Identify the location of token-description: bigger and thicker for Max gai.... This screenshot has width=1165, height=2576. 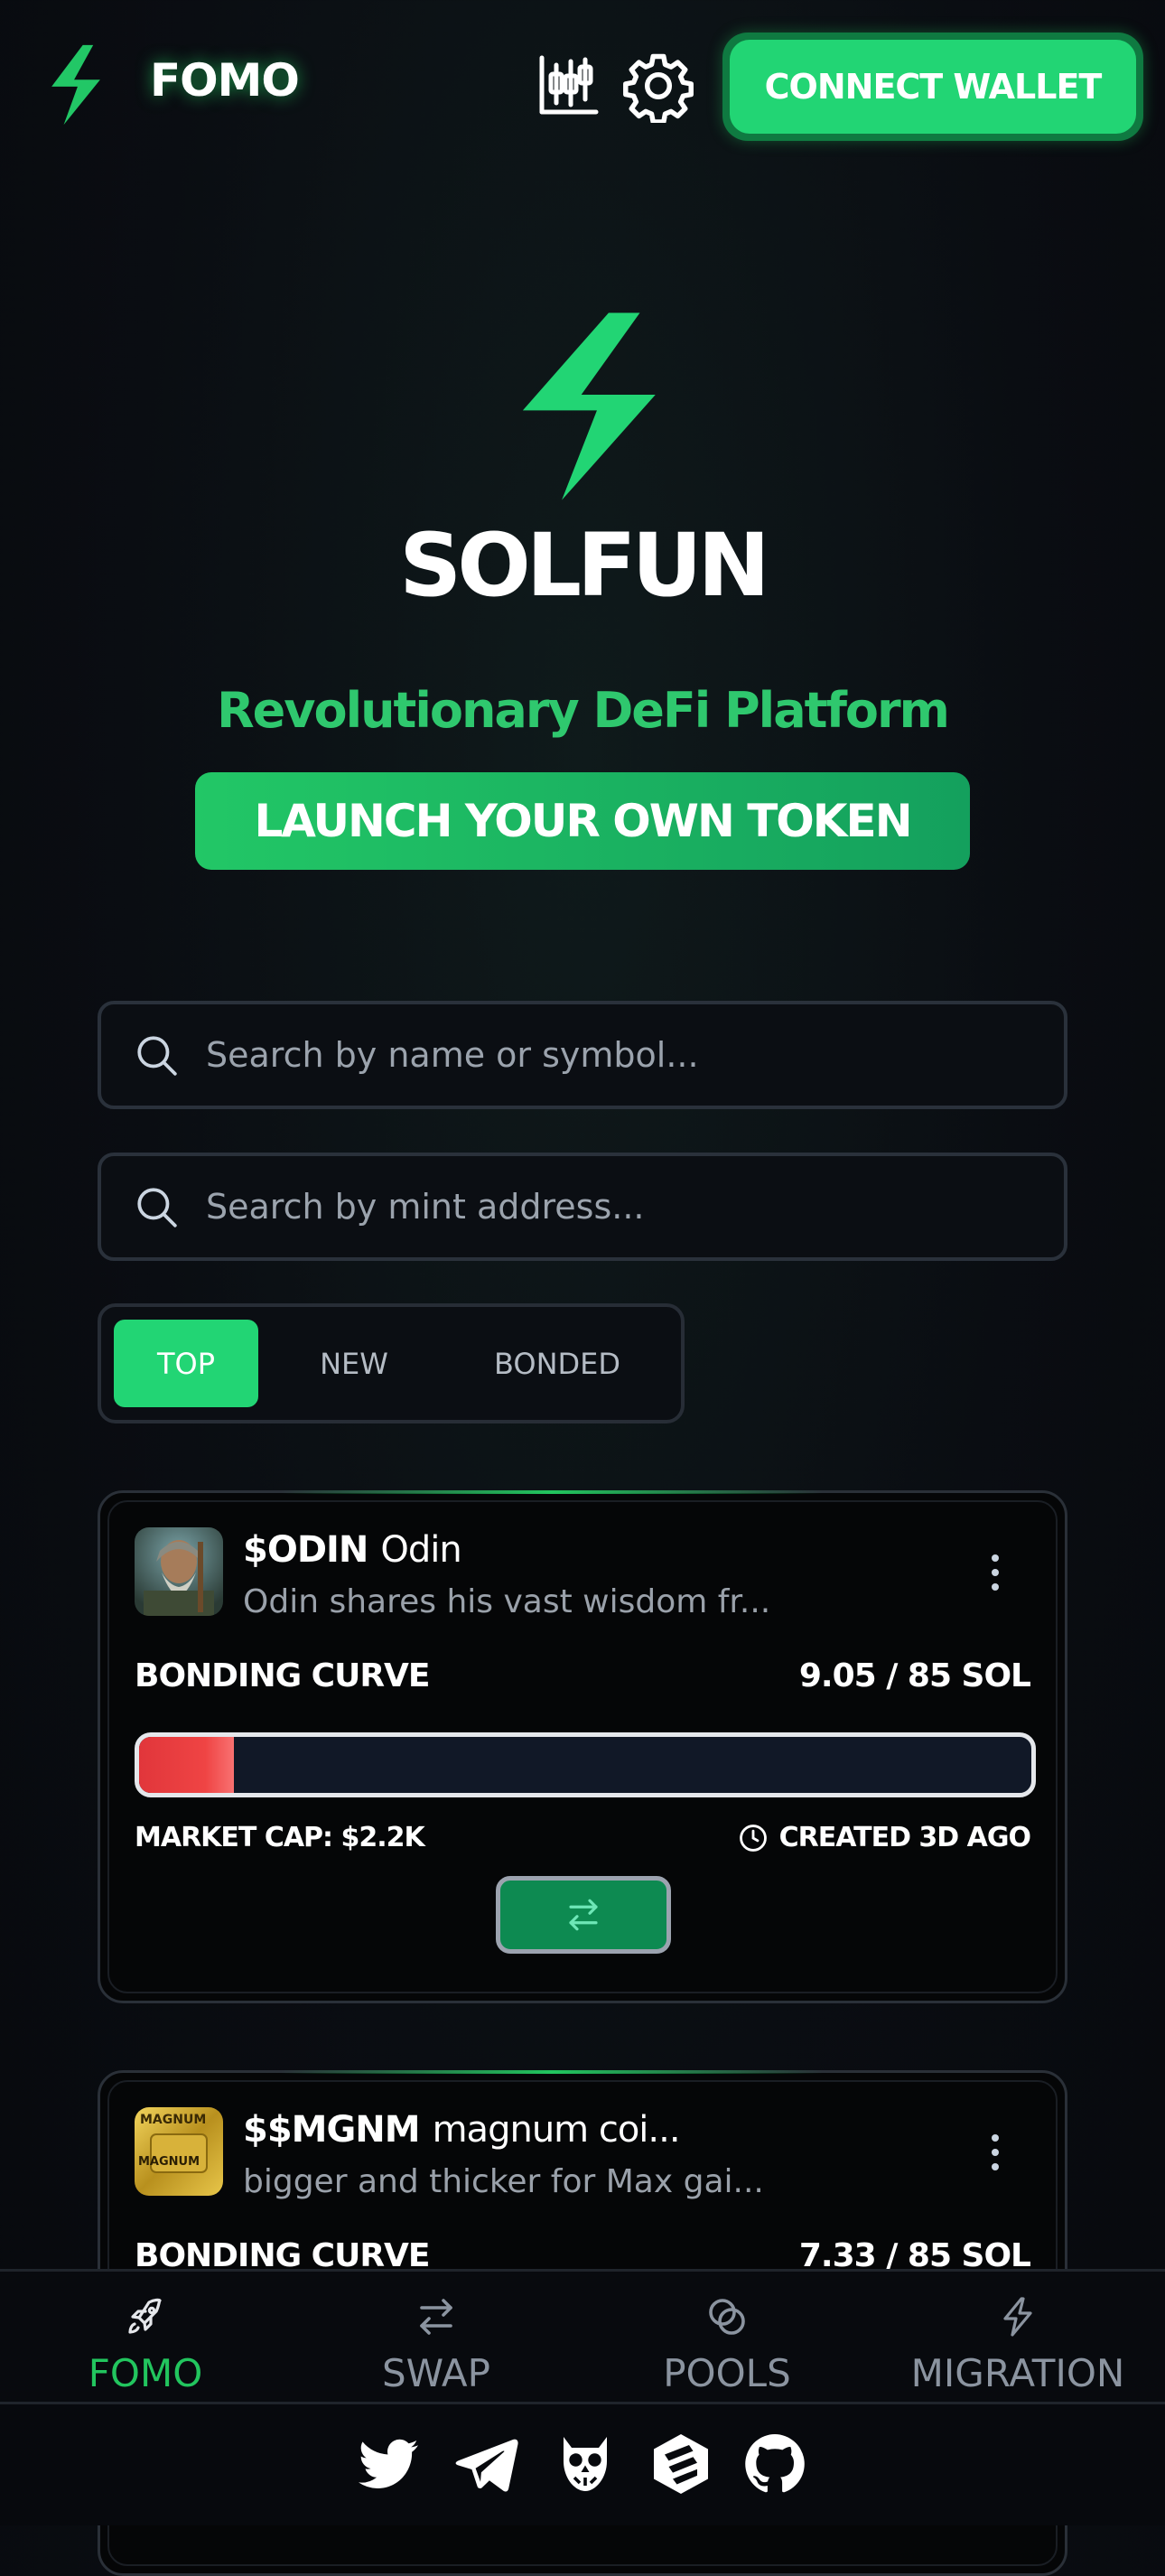
(504, 2181).